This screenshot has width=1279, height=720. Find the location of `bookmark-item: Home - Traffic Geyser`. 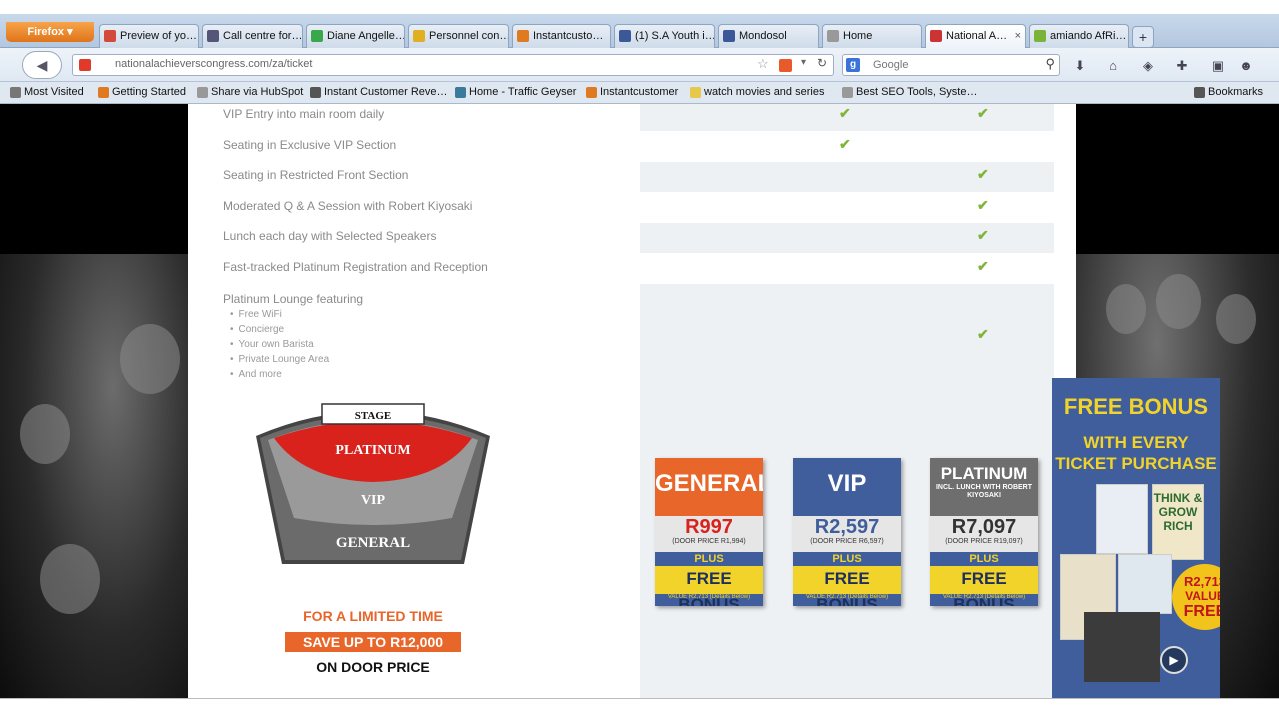

bookmark-item: Home - Traffic Geyser is located at coordinates (515, 92).